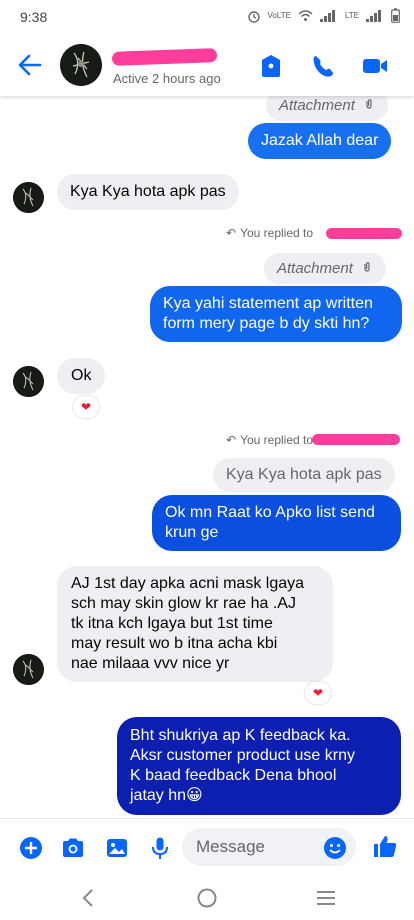  What do you see at coordinates (207, 847) in the screenshot?
I see `message-composer` at bounding box center [207, 847].